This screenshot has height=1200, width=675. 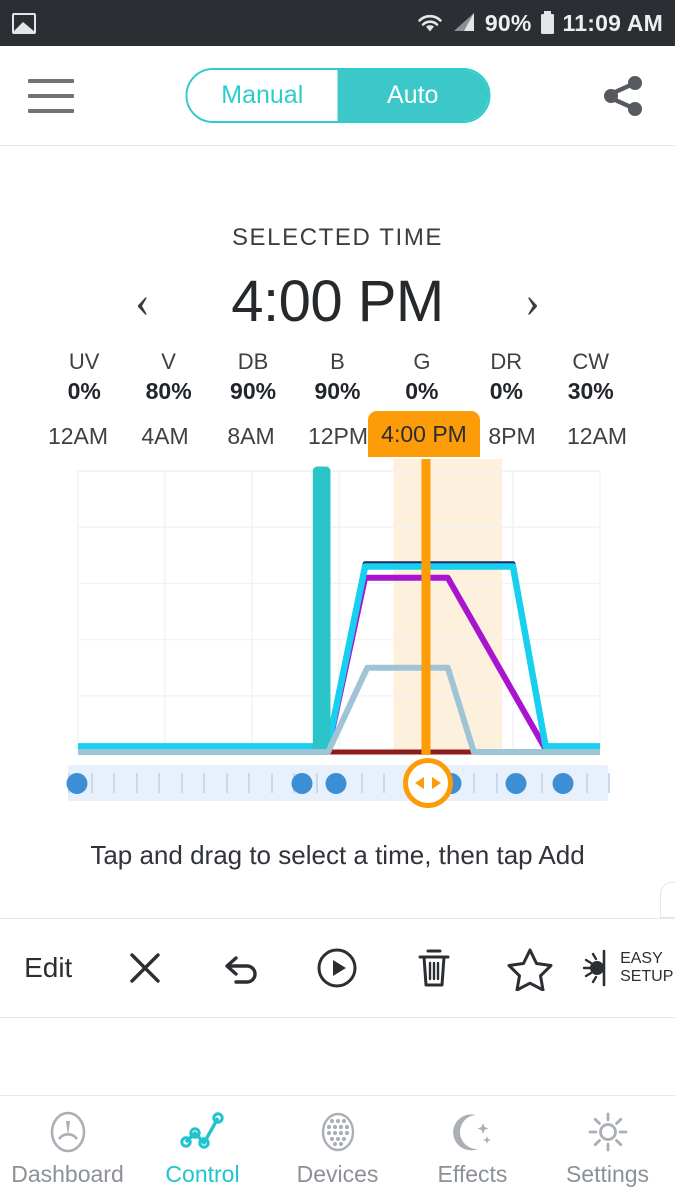 I want to click on time-slider-track, so click(x=338, y=783).